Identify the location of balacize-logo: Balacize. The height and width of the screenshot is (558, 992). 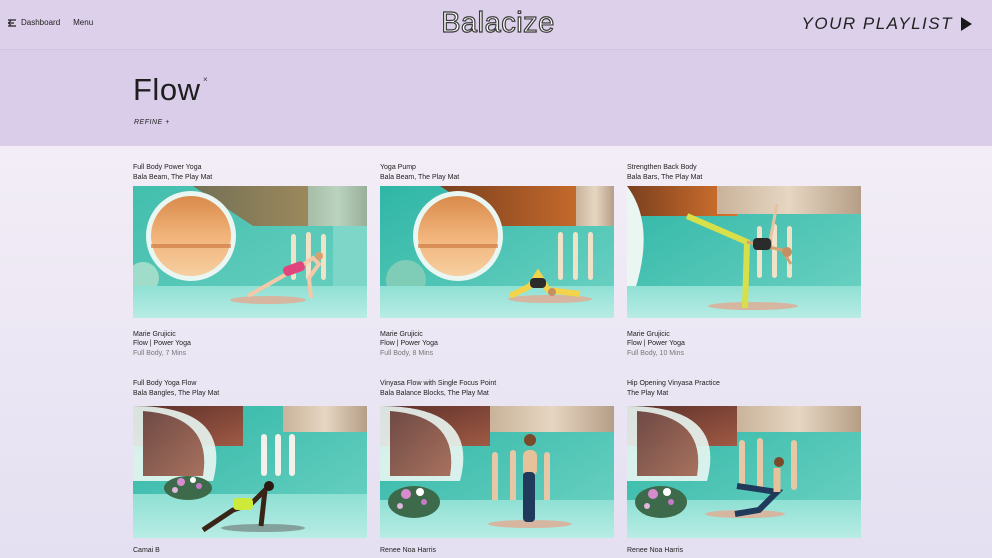
(498, 23).